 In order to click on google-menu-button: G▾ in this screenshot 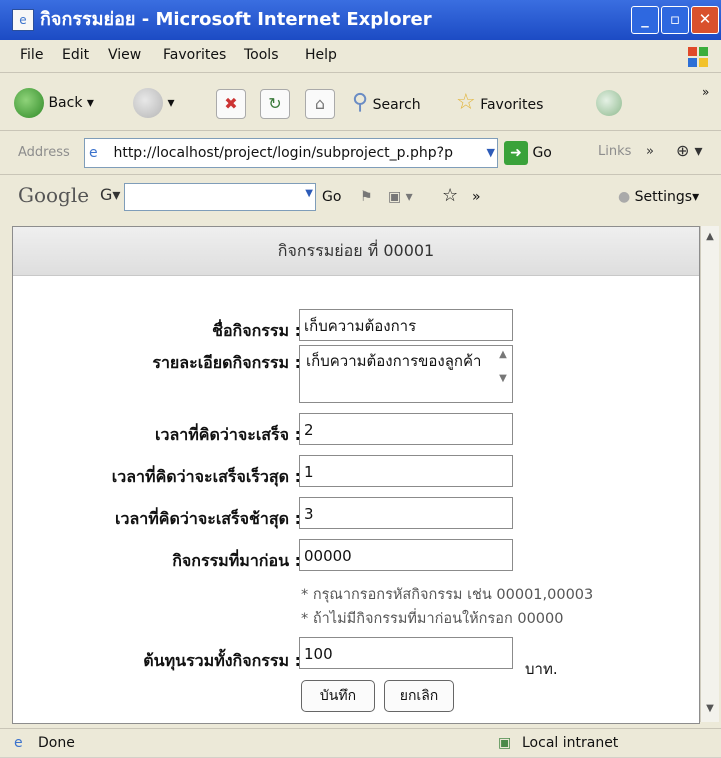, I will do `click(110, 194)`.